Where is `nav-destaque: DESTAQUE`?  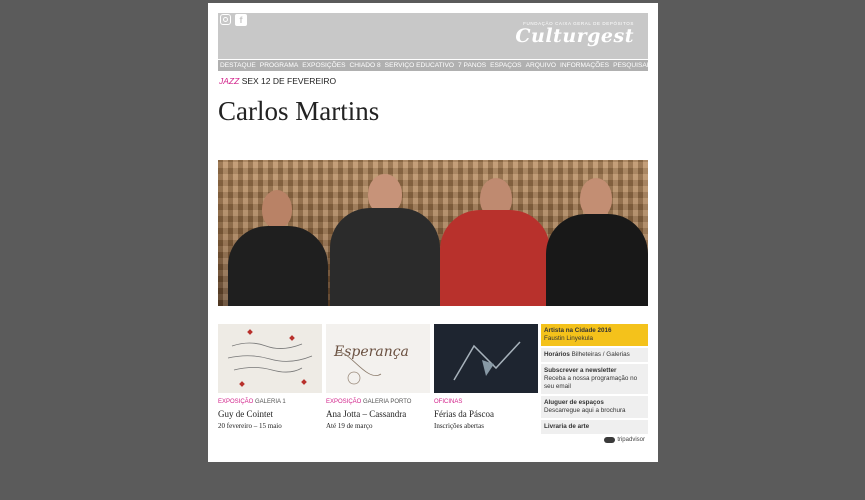 nav-destaque: DESTAQUE is located at coordinates (238, 65).